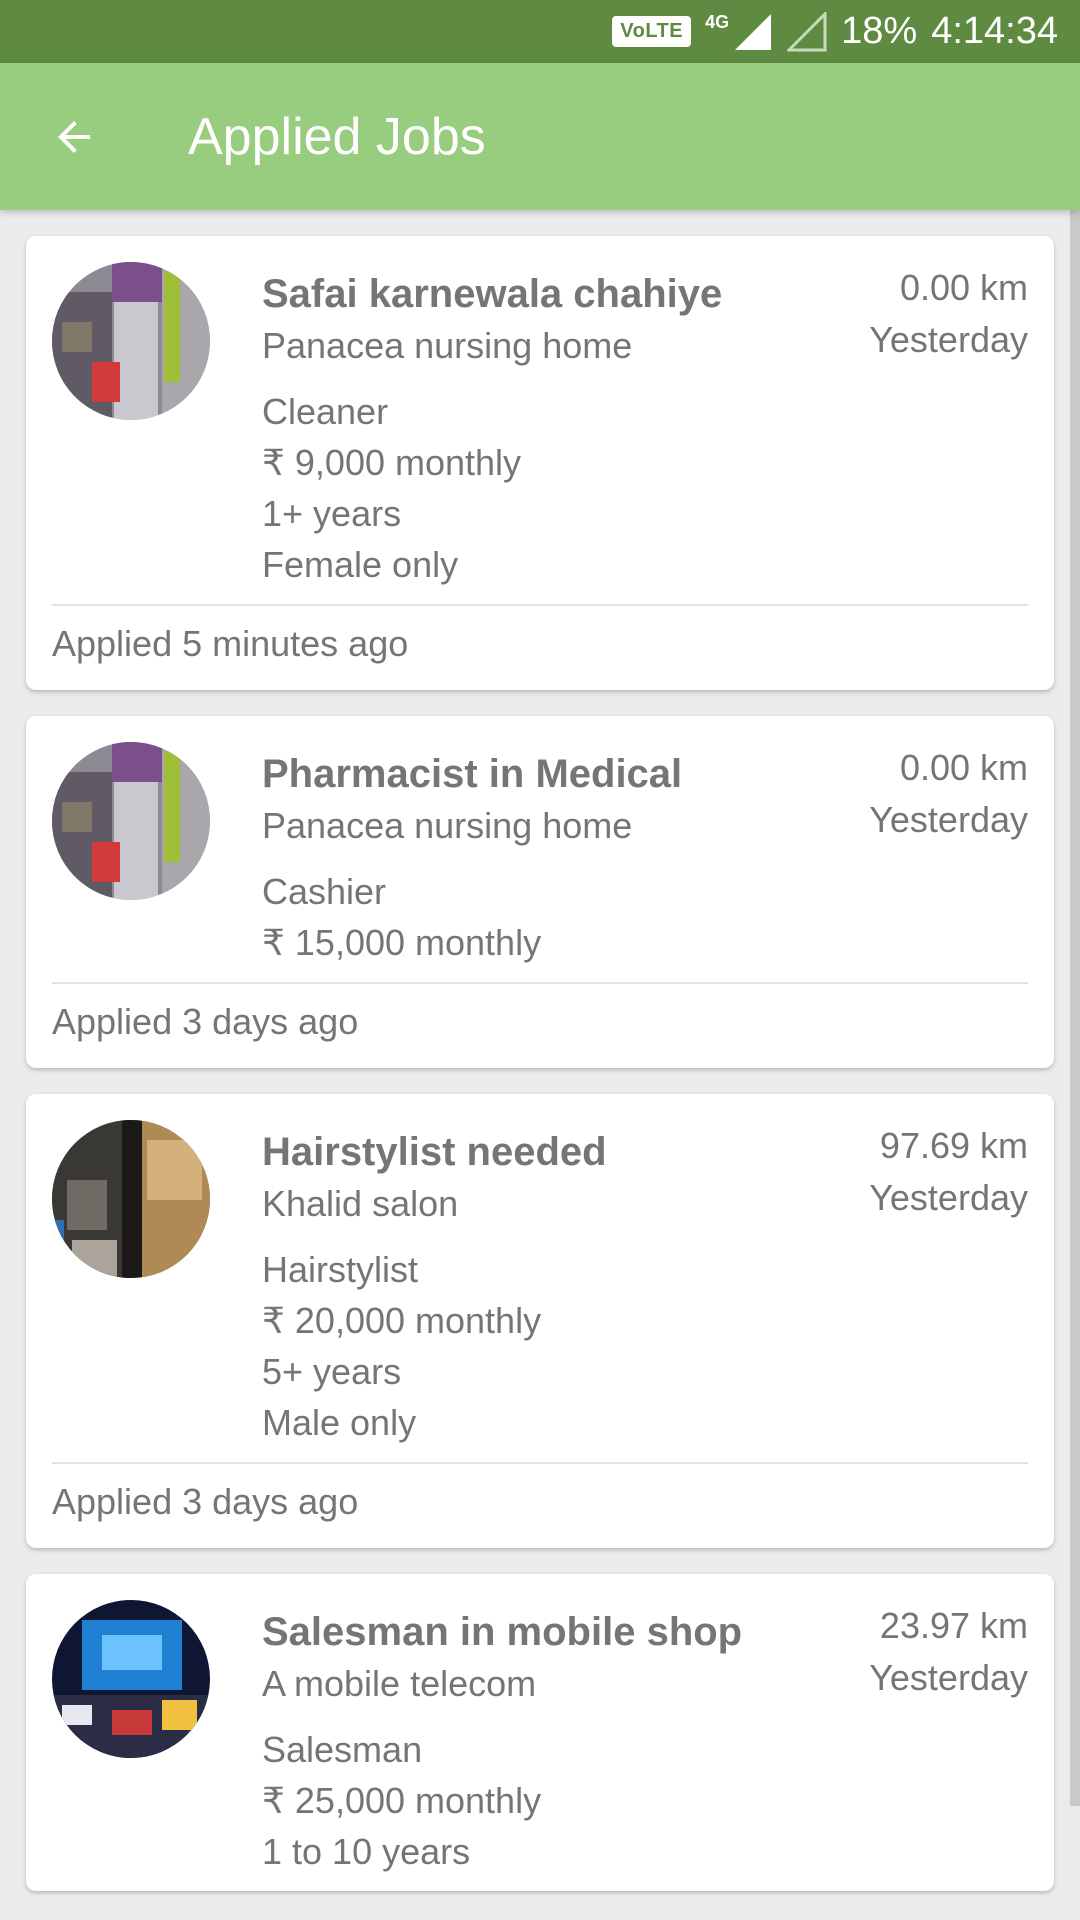 The height and width of the screenshot is (1920, 1080). I want to click on job-experience: 1+ years, so click(332, 513).